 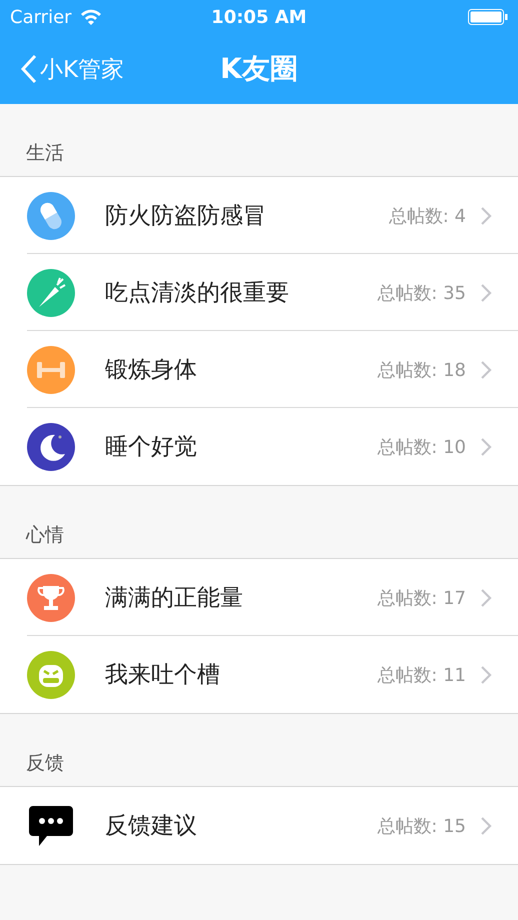 I want to click on page-title: K友圈, so click(x=259, y=69).